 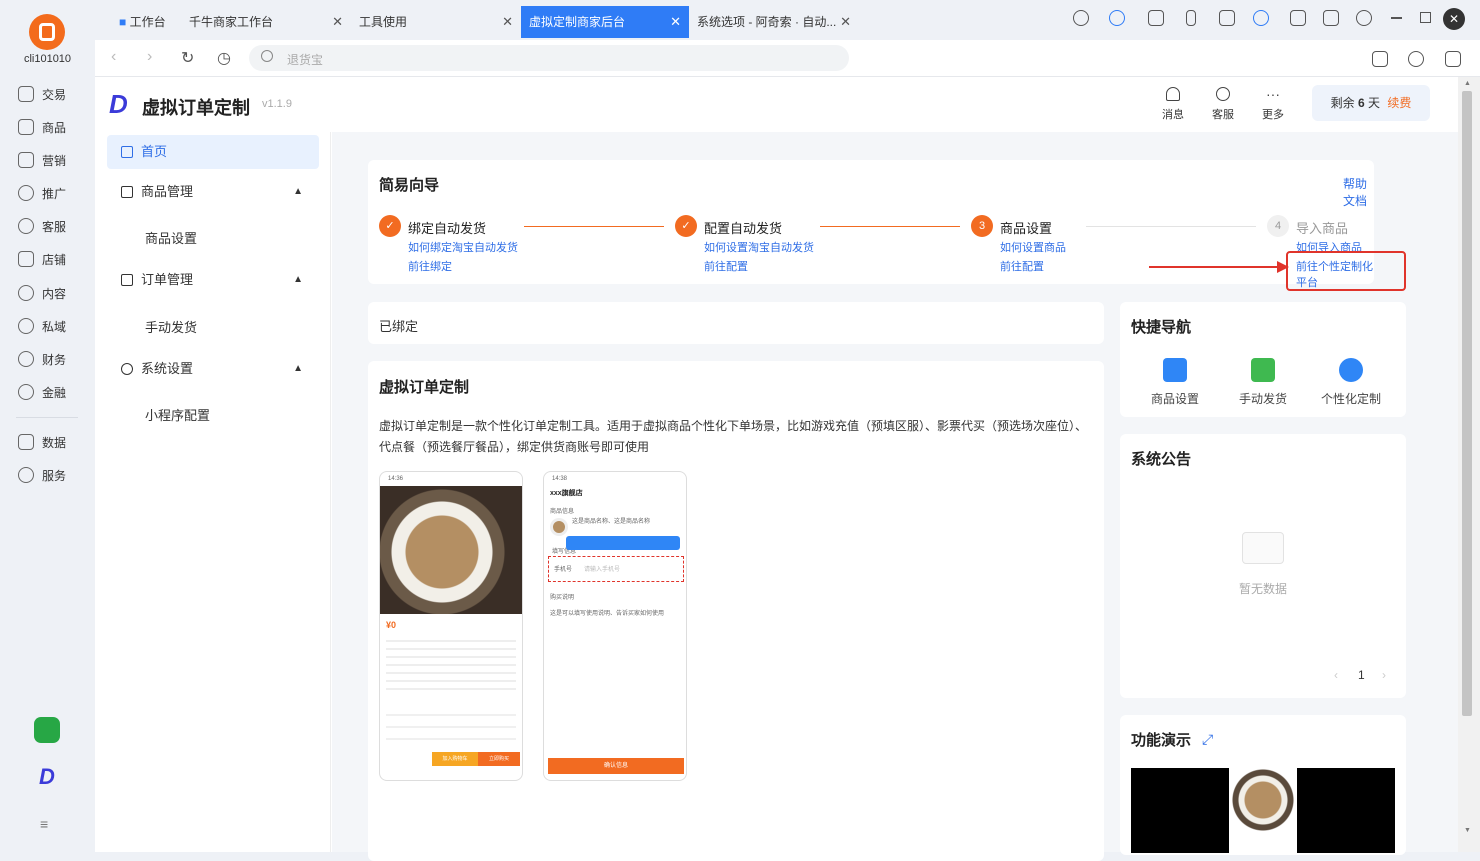 What do you see at coordinates (1361, 675) in the screenshot?
I see `current-page: 1` at bounding box center [1361, 675].